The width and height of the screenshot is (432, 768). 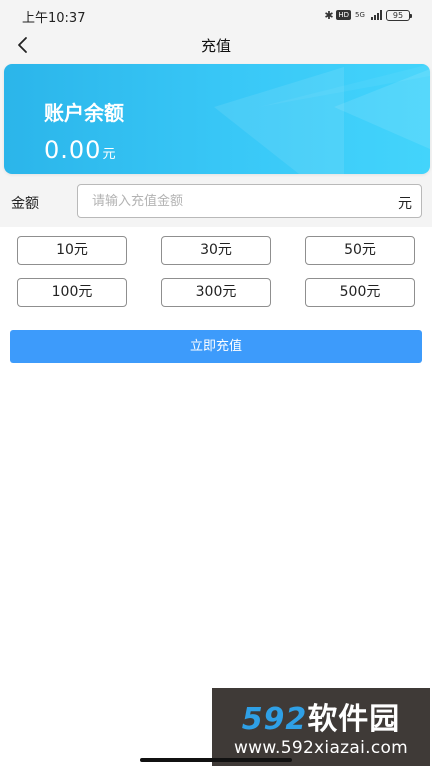 I want to click on network-label: 5G, so click(x=360, y=14).